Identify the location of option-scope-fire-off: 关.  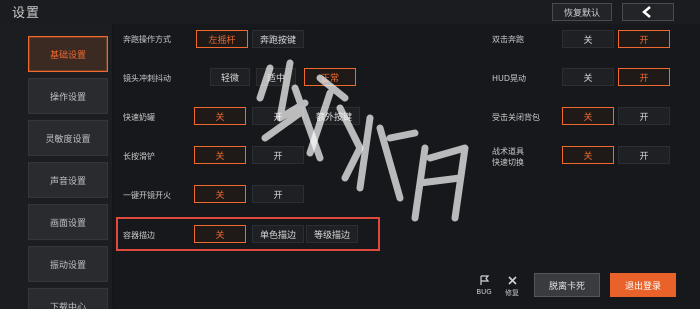
(220, 194).